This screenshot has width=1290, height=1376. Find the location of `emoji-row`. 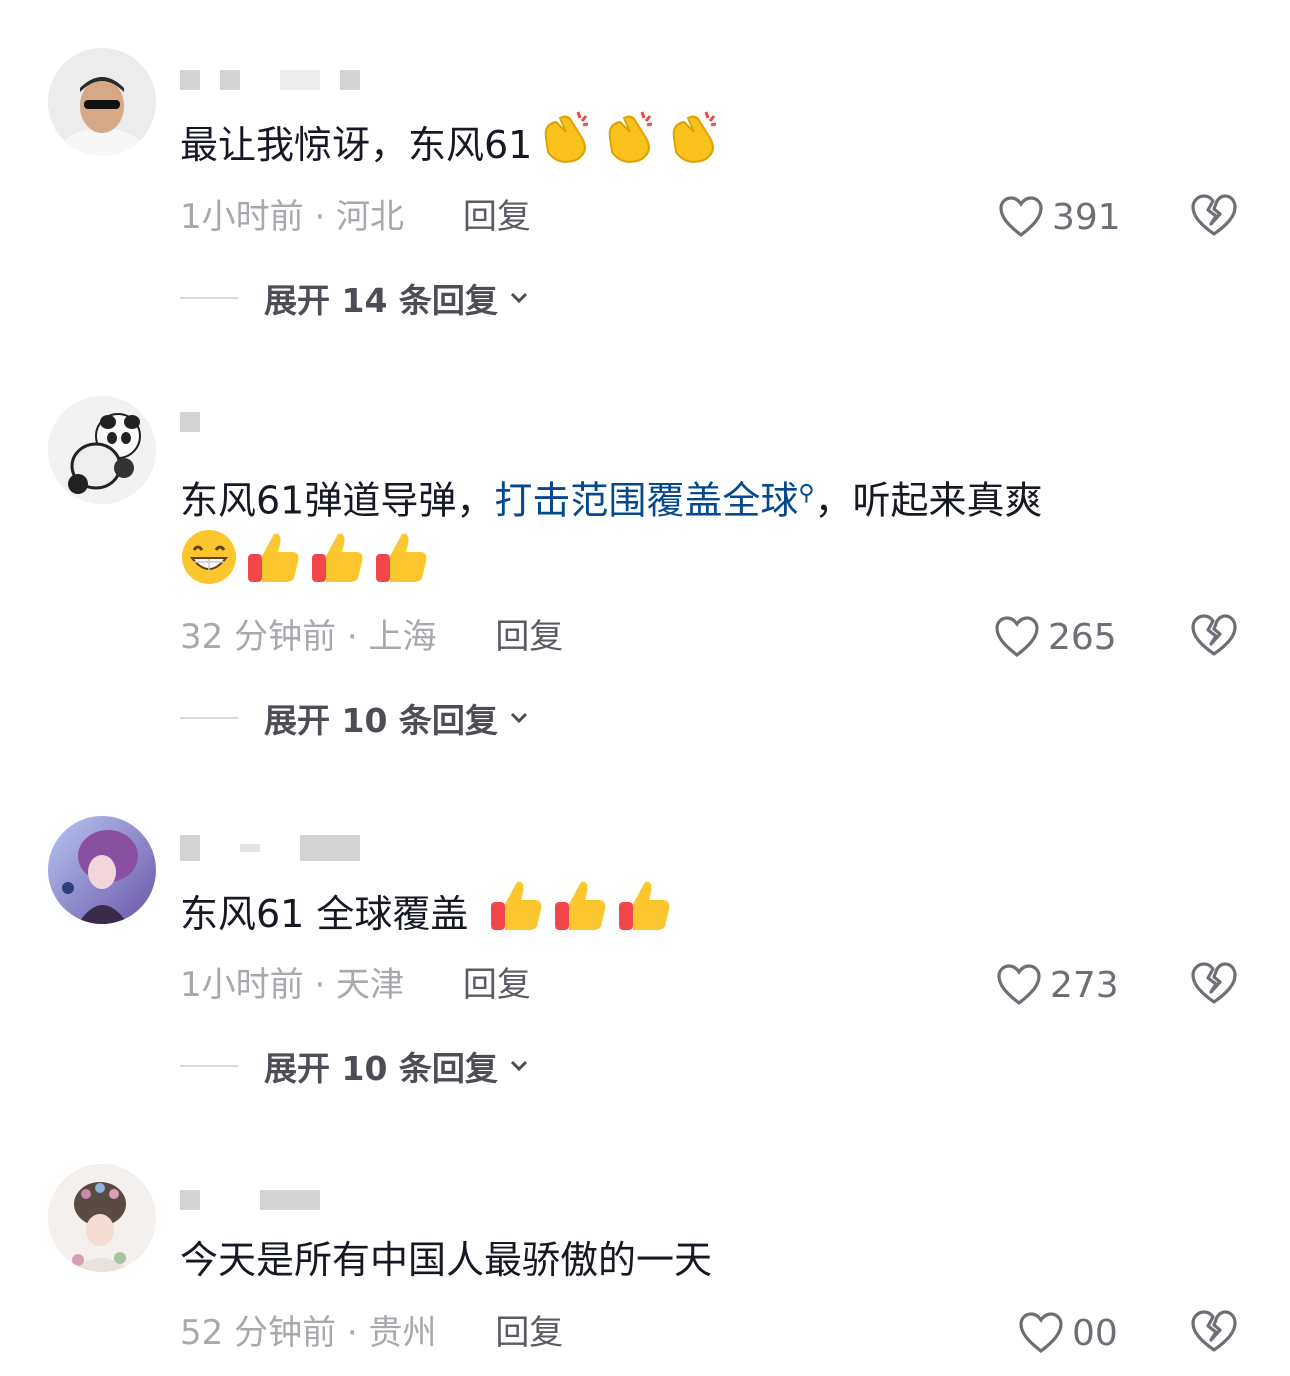

emoji-row is located at coordinates (710, 568).